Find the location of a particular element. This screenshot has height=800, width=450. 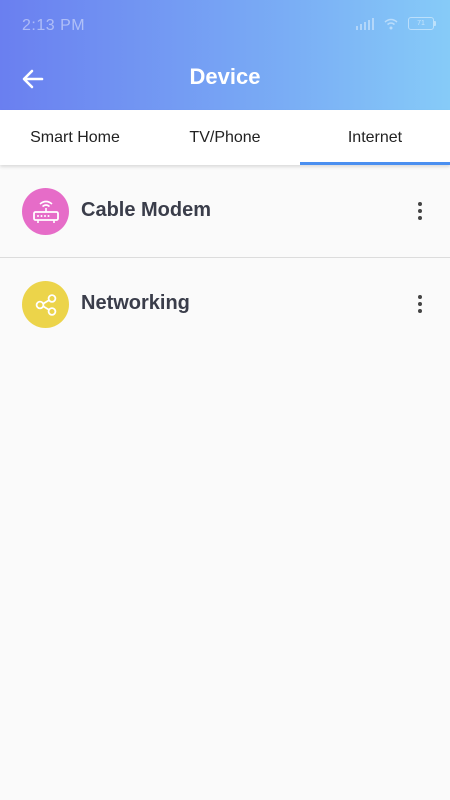

tab-internet: Internet is located at coordinates (375, 137).